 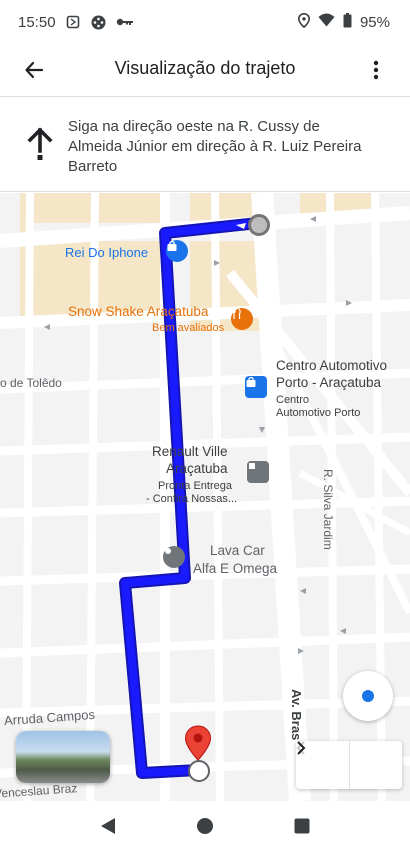 I want to click on nav-recents-button, so click(x=302, y=826).